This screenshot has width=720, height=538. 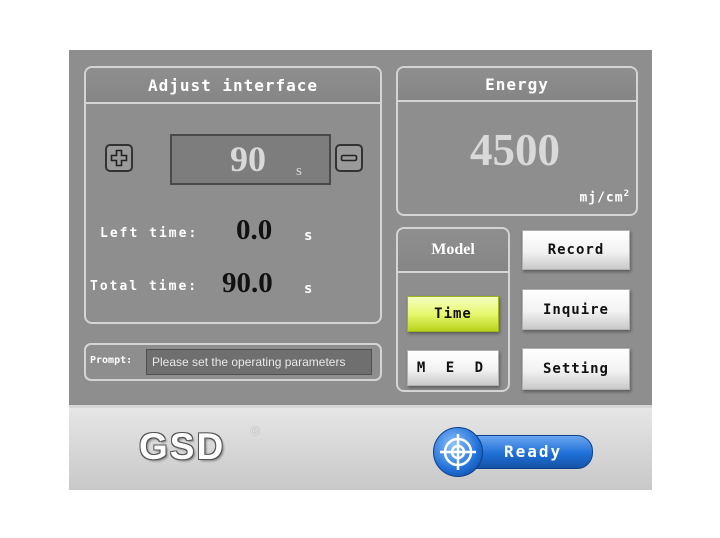 What do you see at coordinates (299, 171) in the screenshot?
I see `duration-unit: s` at bounding box center [299, 171].